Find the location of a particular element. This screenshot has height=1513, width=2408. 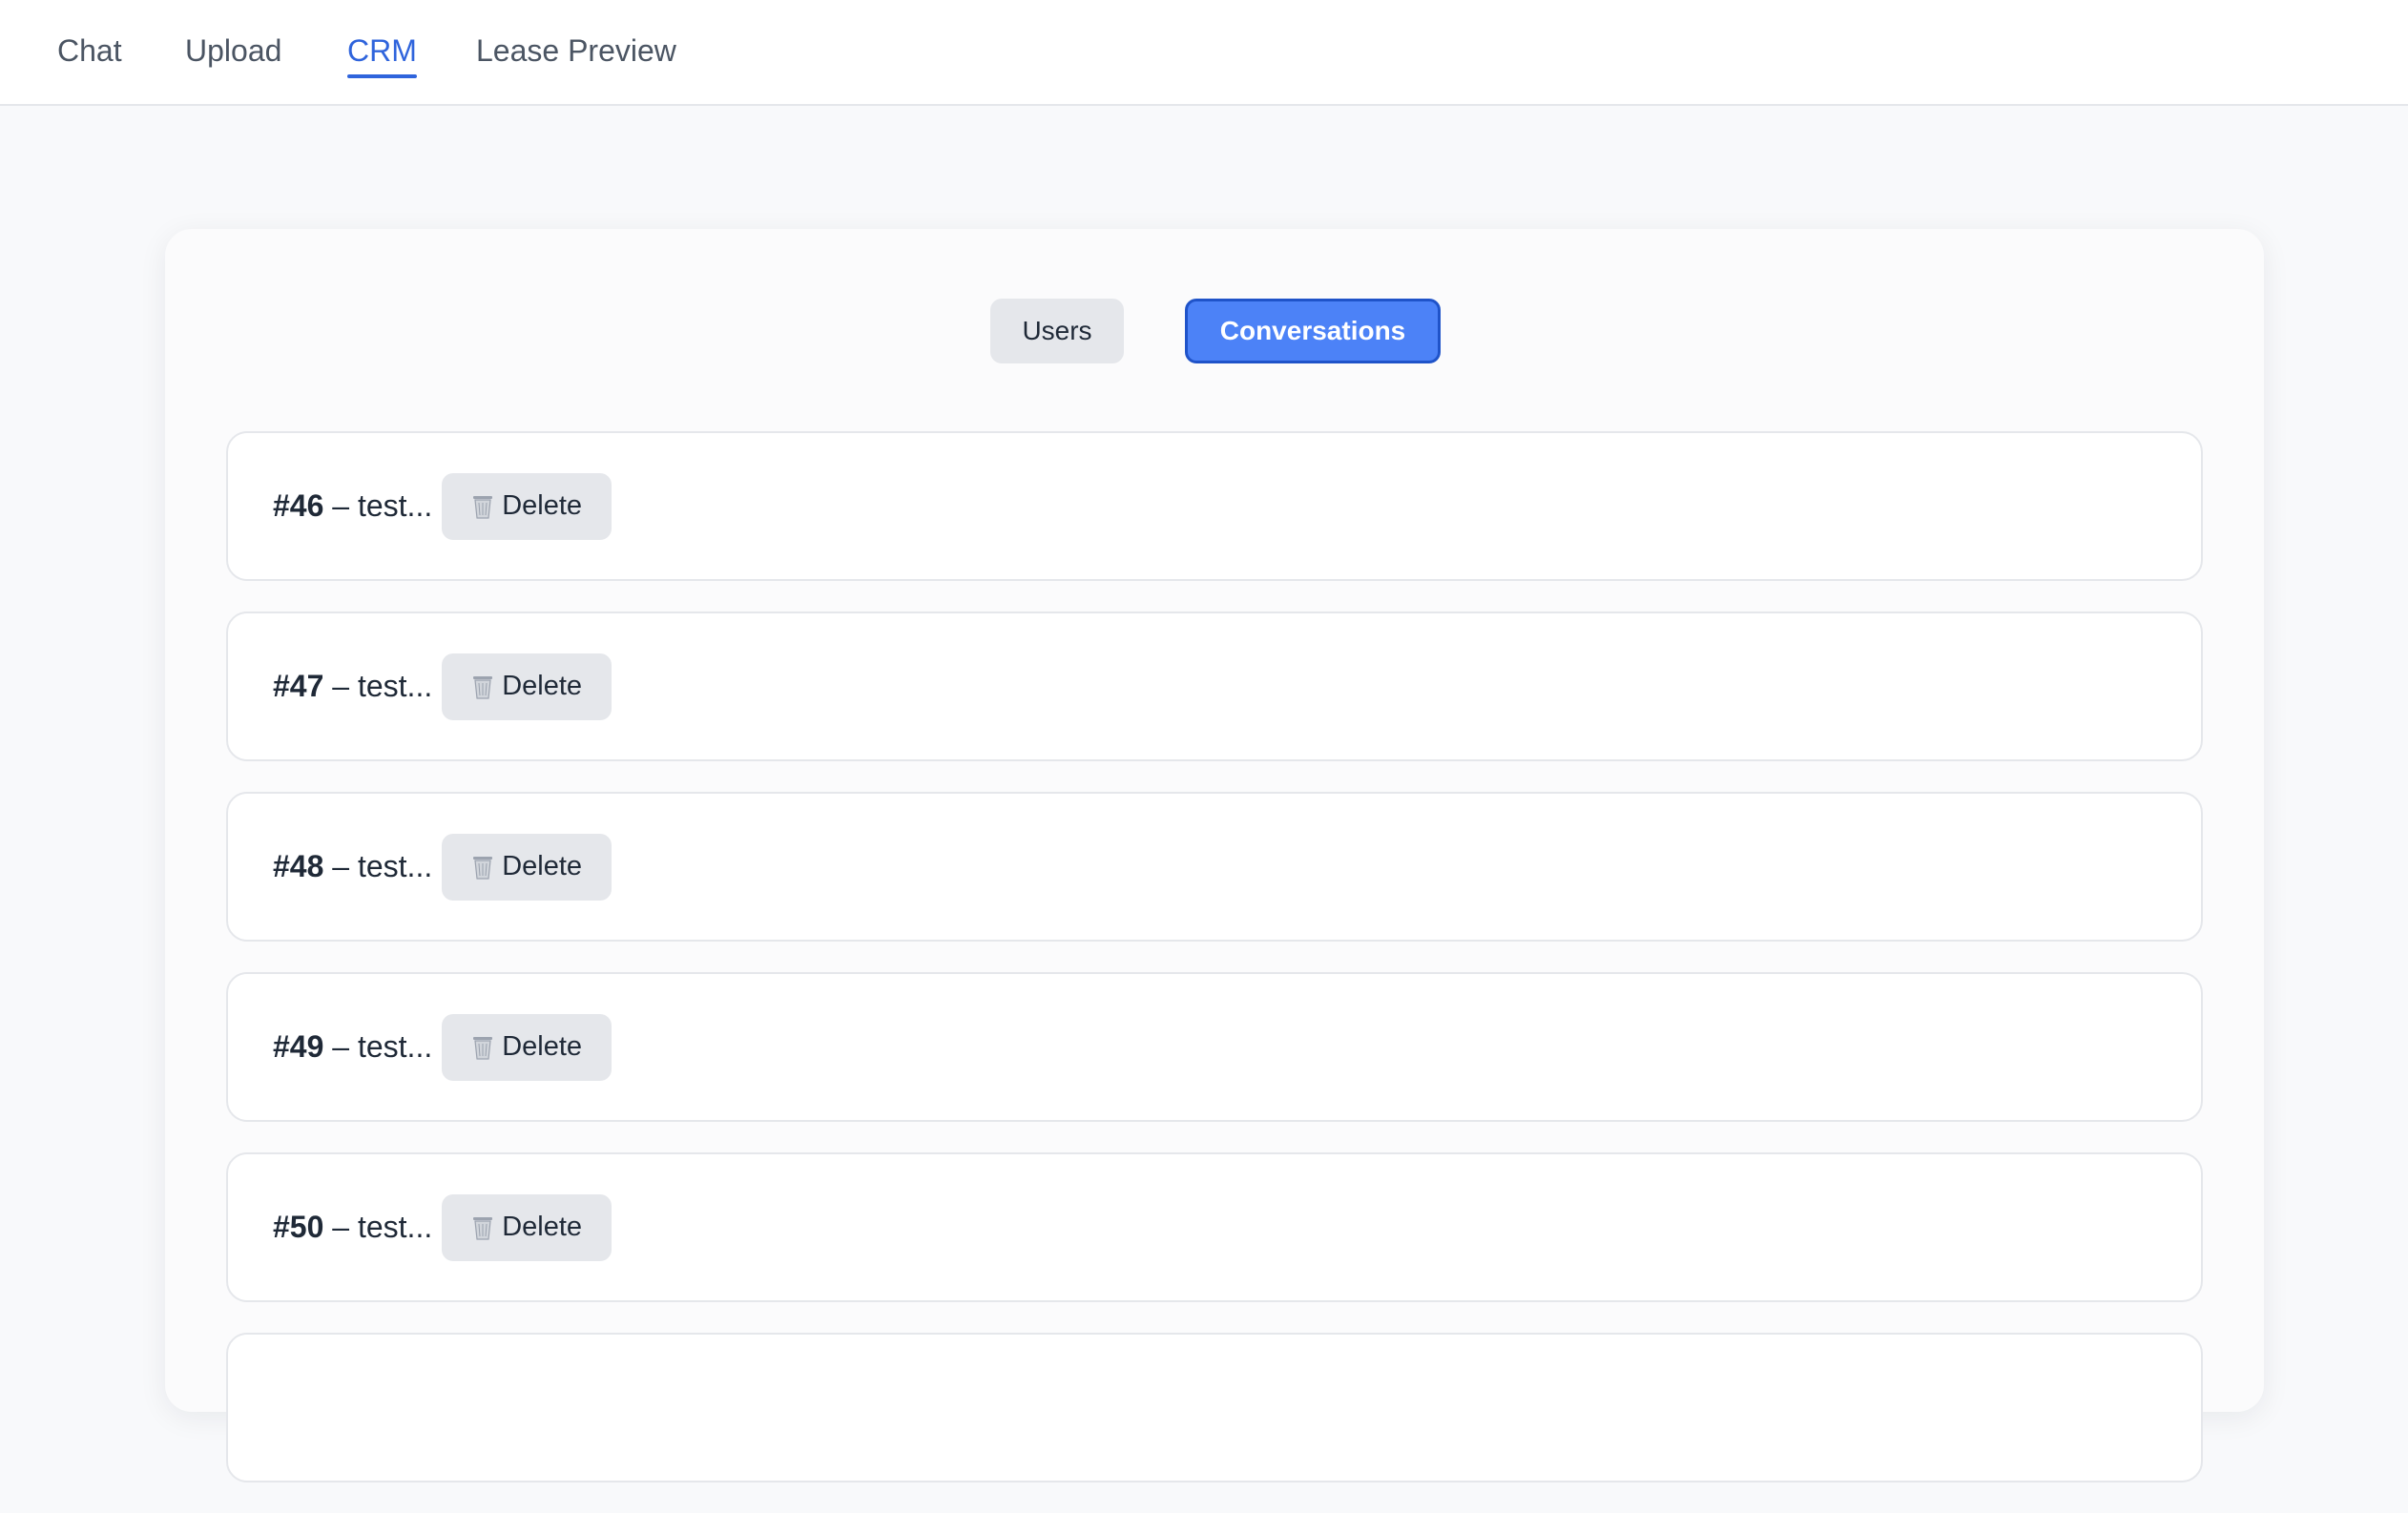

conversations-toggle-button: Conversations is located at coordinates (1313, 331).